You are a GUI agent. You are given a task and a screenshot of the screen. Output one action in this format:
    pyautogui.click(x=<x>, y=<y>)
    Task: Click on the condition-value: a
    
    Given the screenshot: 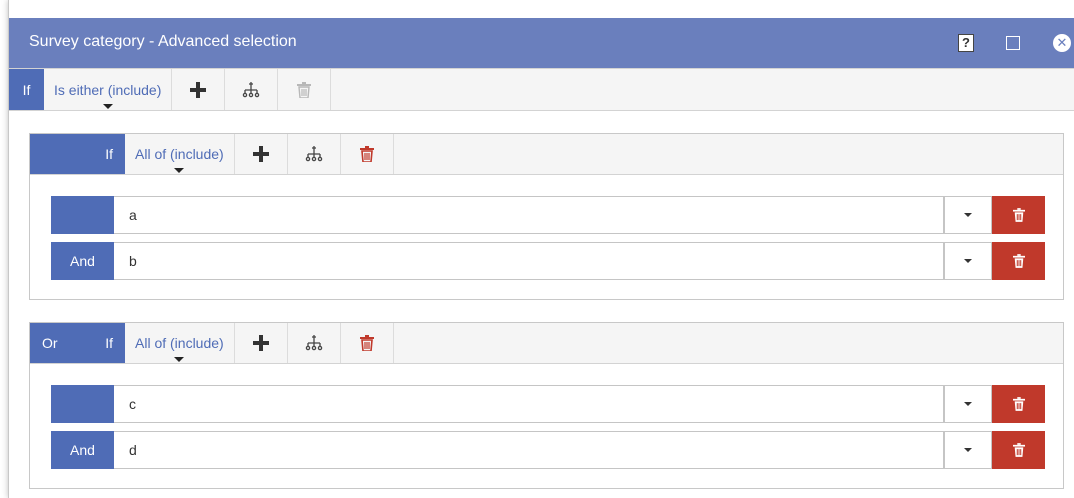 What is the action you would take?
    pyautogui.click(x=529, y=215)
    